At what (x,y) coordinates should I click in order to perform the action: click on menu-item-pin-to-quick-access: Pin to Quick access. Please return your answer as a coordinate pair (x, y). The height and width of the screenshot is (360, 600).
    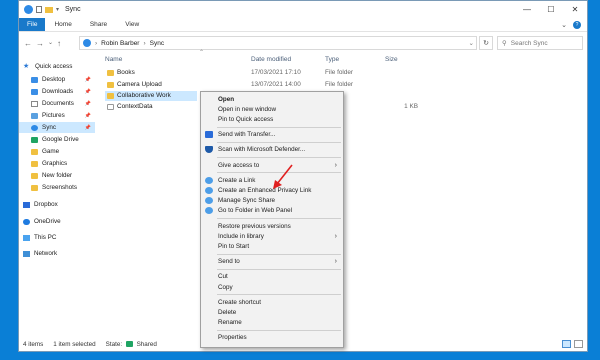
    Looking at the image, I should click on (272, 119).